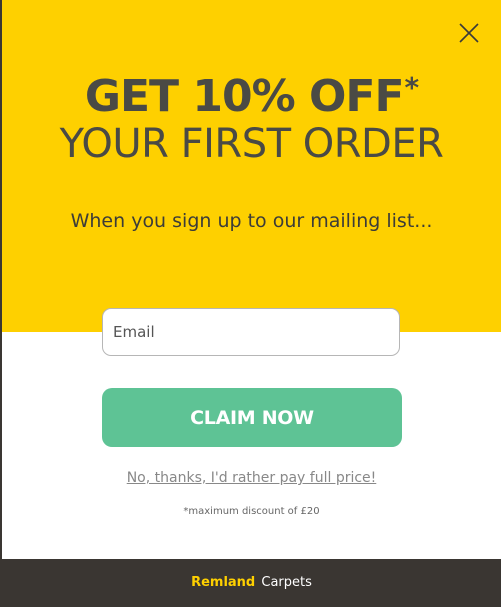 The height and width of the screenshot is (607, 501). I want to click on brand-name-primary: Remland, so click(223, 582).